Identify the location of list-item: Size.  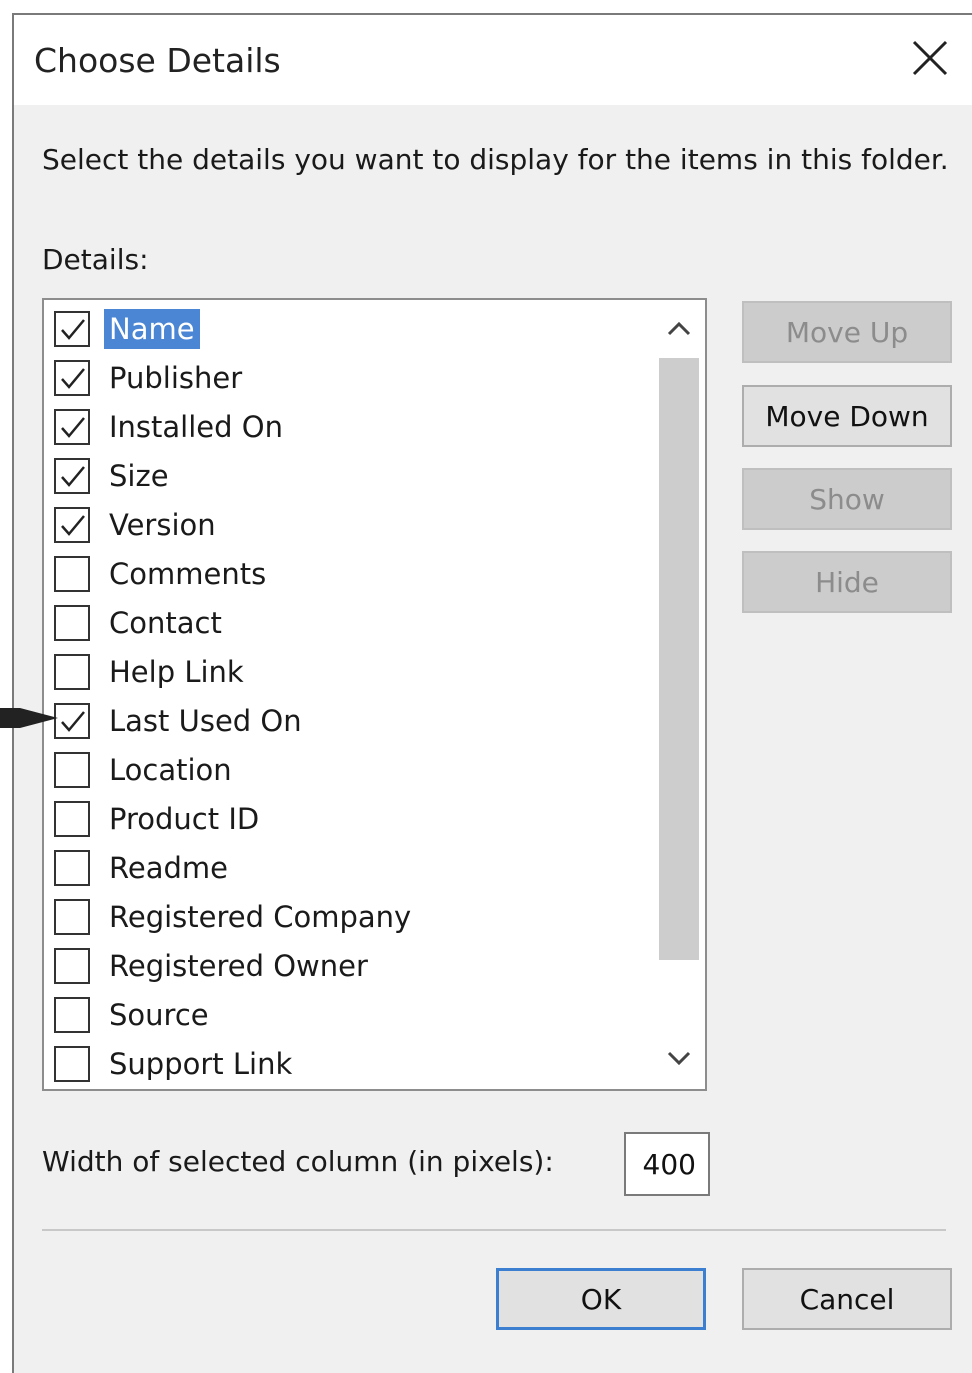
(114, 476).